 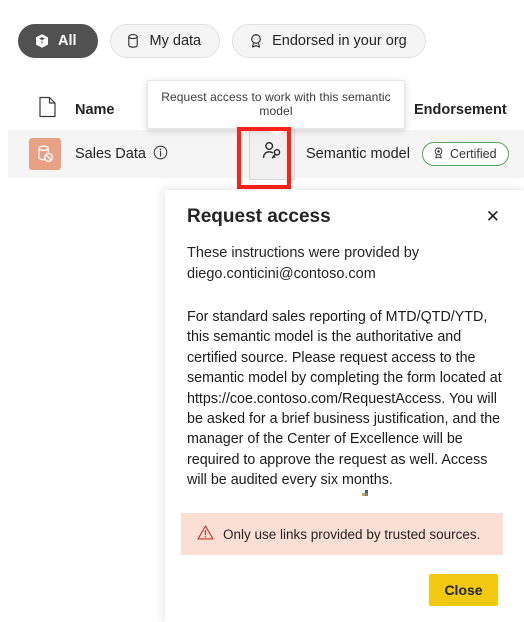 I want to click on info-icon, so click(x=160, y=154).